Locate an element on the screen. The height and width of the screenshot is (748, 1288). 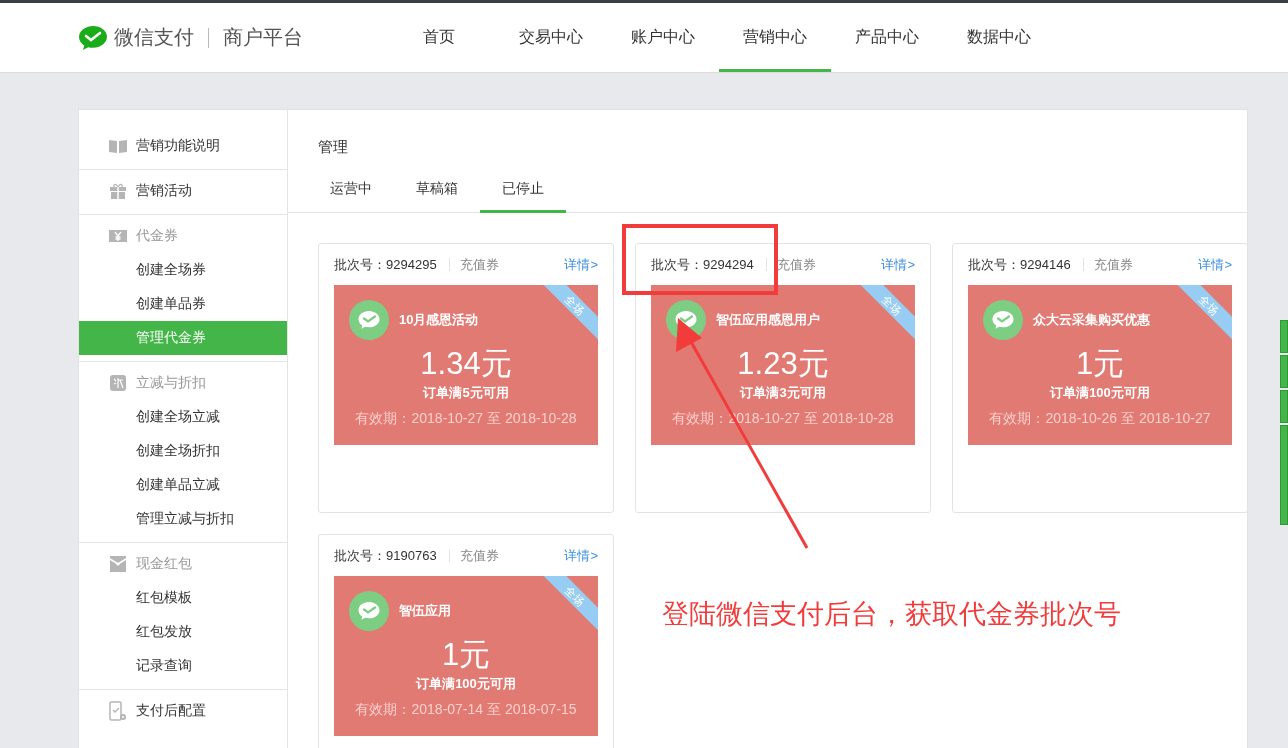
sidebar-item: 创建单品立减 is located at coordinates (183, 485).